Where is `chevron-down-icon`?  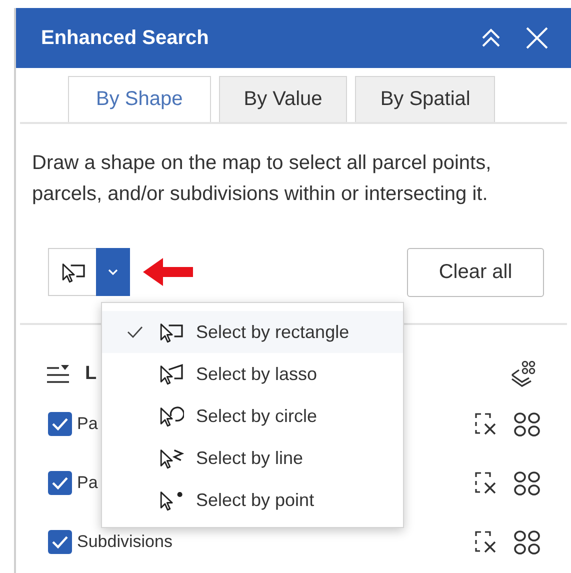
chevron-down-icon is located at coordinates (113, 272).